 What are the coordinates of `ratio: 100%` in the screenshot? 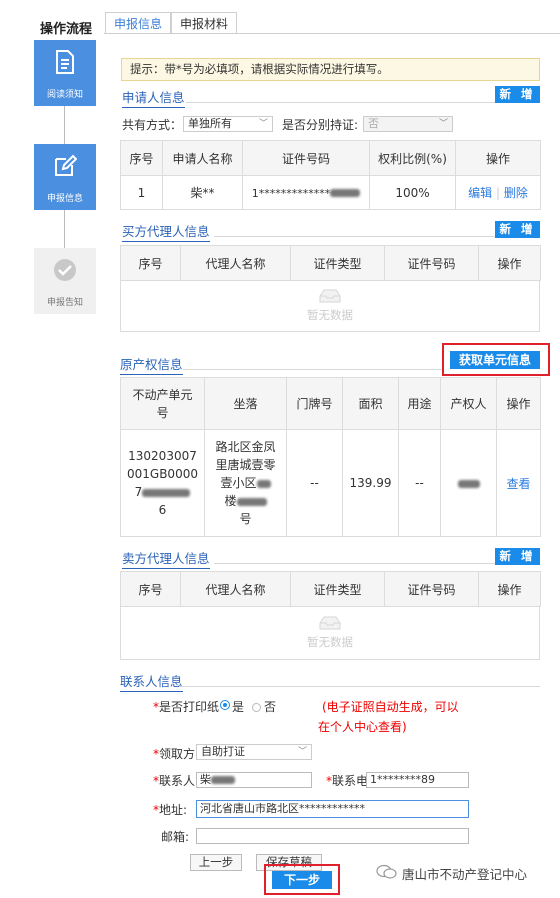 It's located at (412, 192).